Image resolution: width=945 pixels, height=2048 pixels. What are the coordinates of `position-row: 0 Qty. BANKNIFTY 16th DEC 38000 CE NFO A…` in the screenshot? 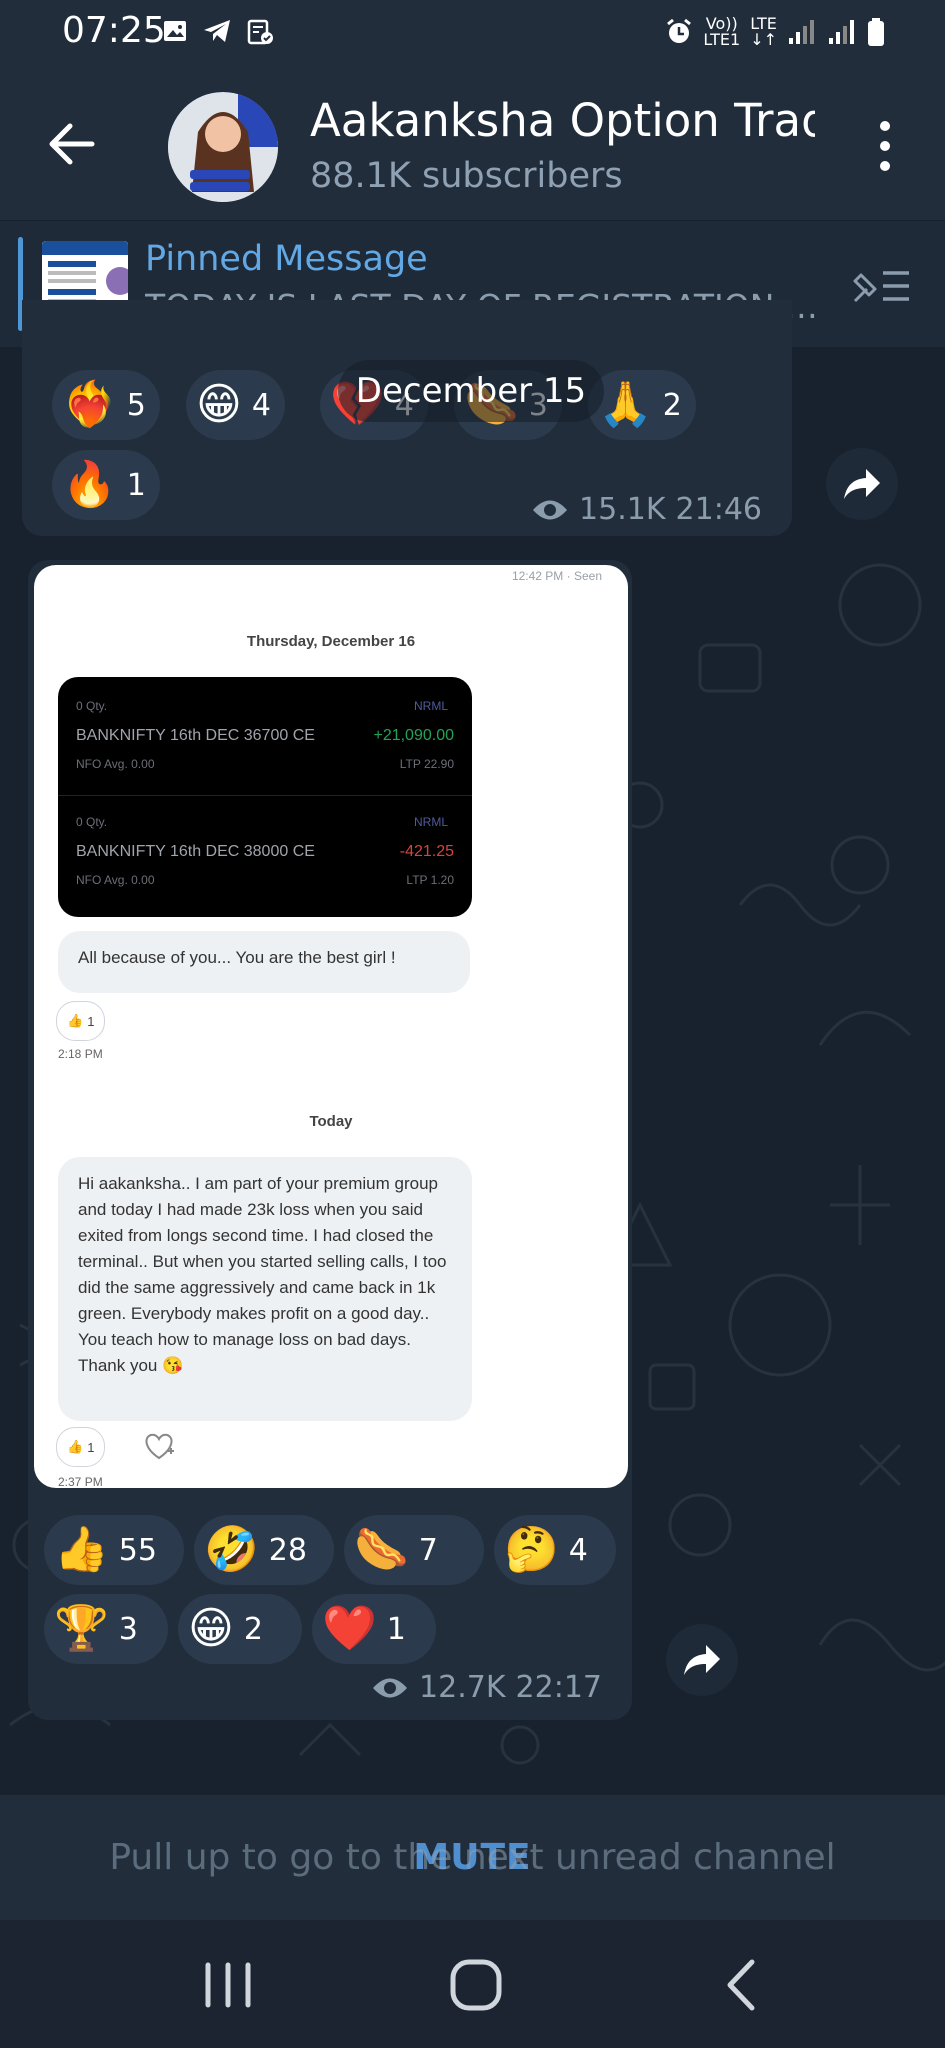 It's located at (265, 851).